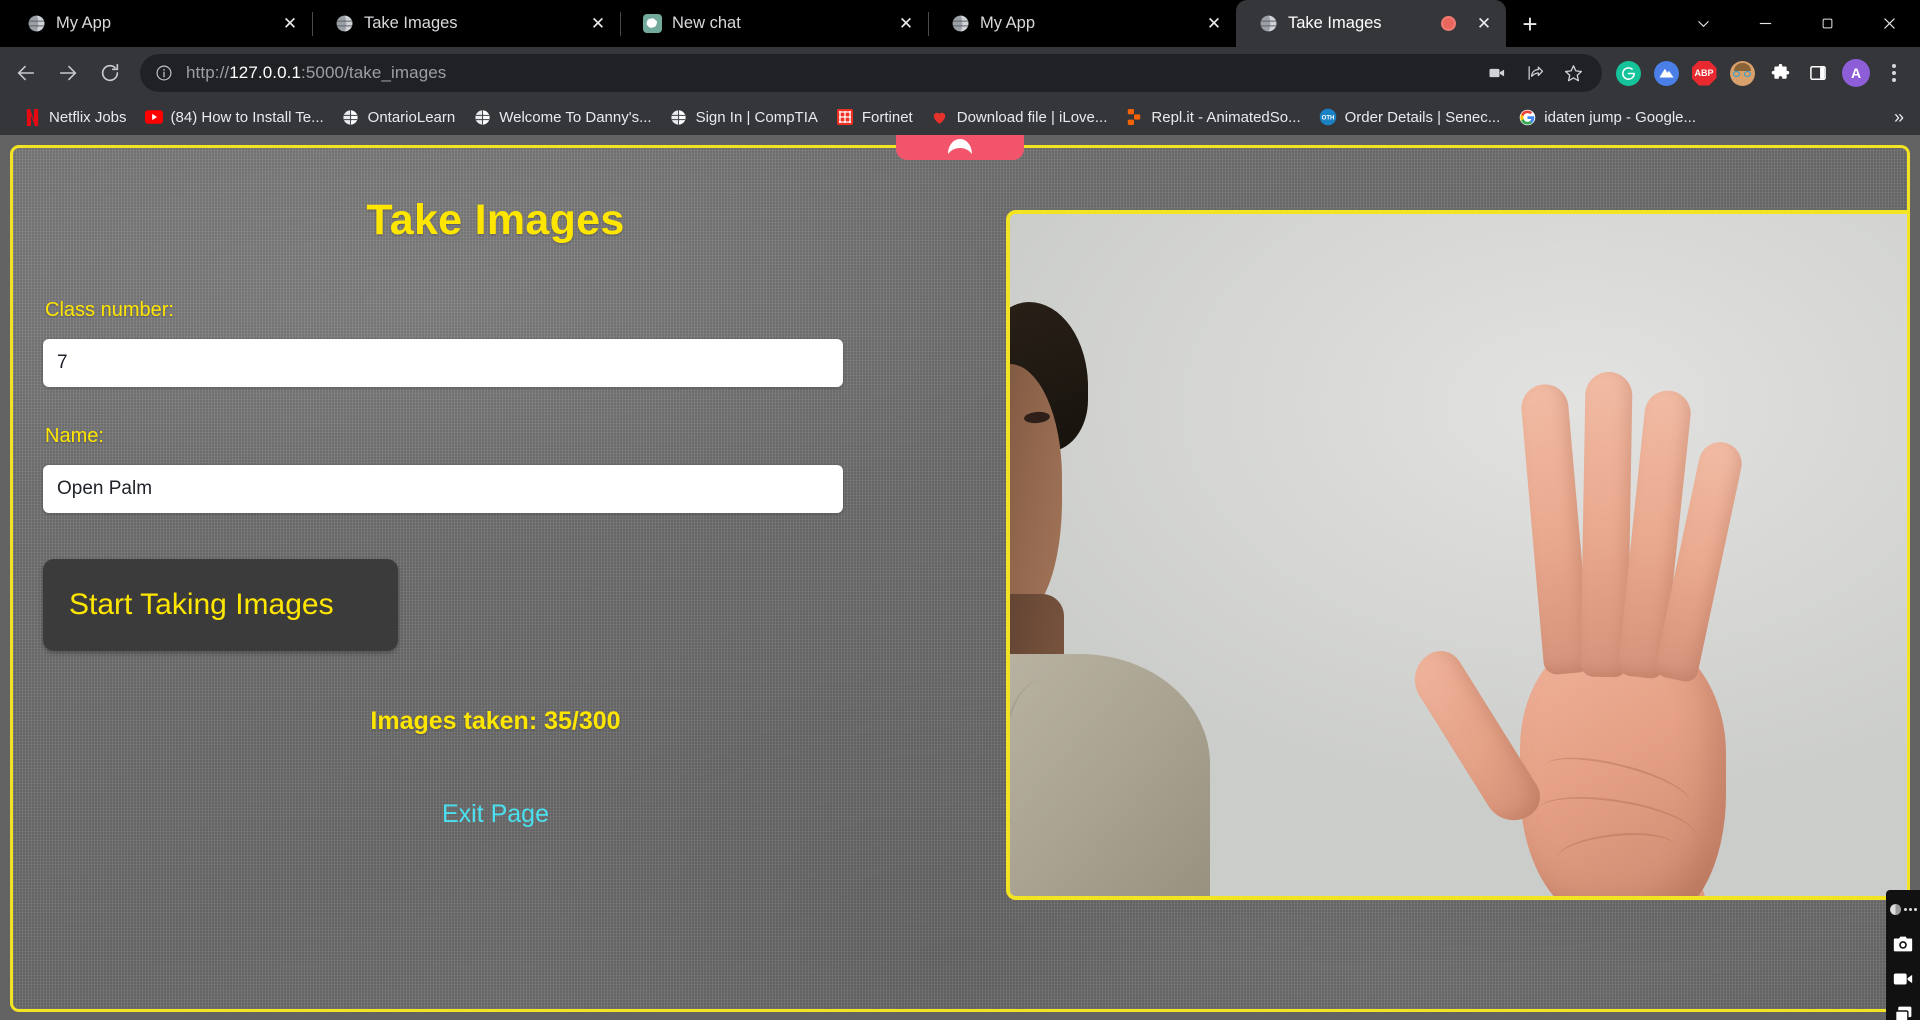 The image size is (1920, 1020). What do you see at coordinates (153, 117) in the screenshot?
I see `youtube-icon` at bounding box center [153, 117].